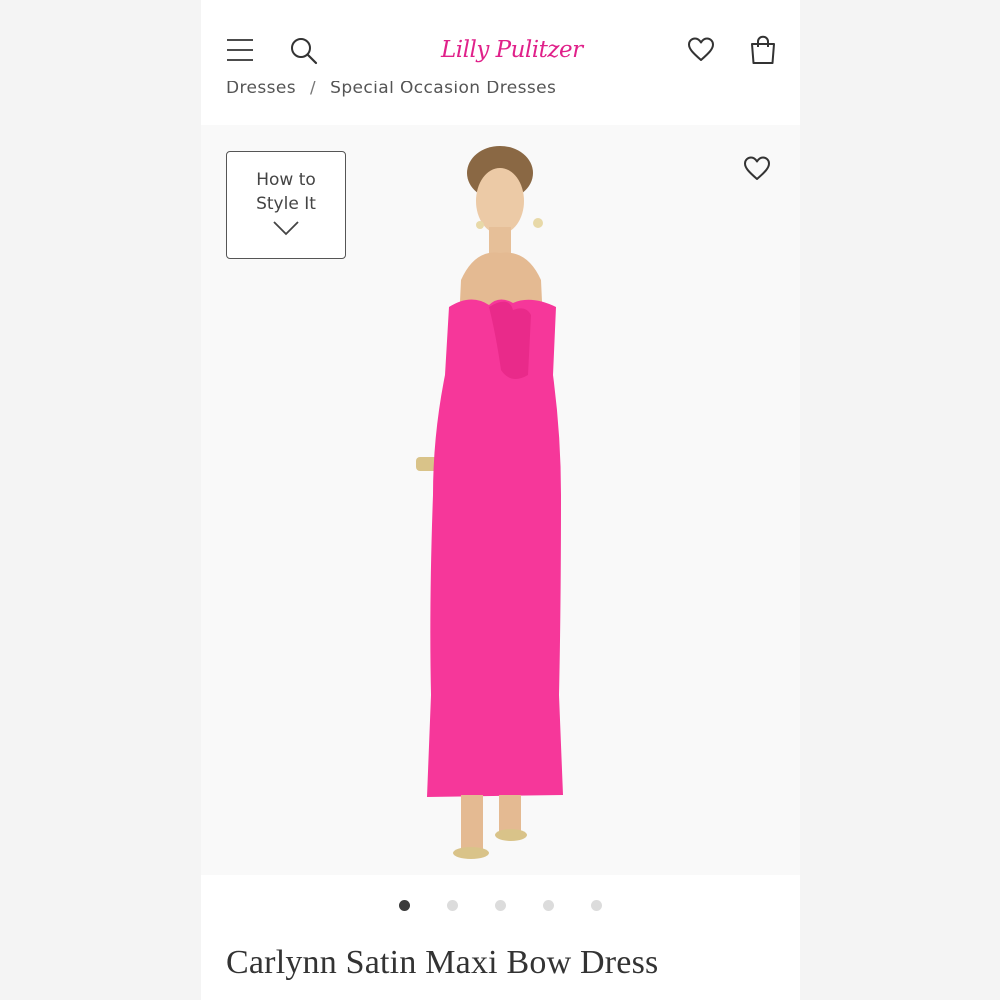 The width and height of the screenshot is (1000, 1000). I want to click on add-to-wishlist-heart-icon, so click(757, 169).